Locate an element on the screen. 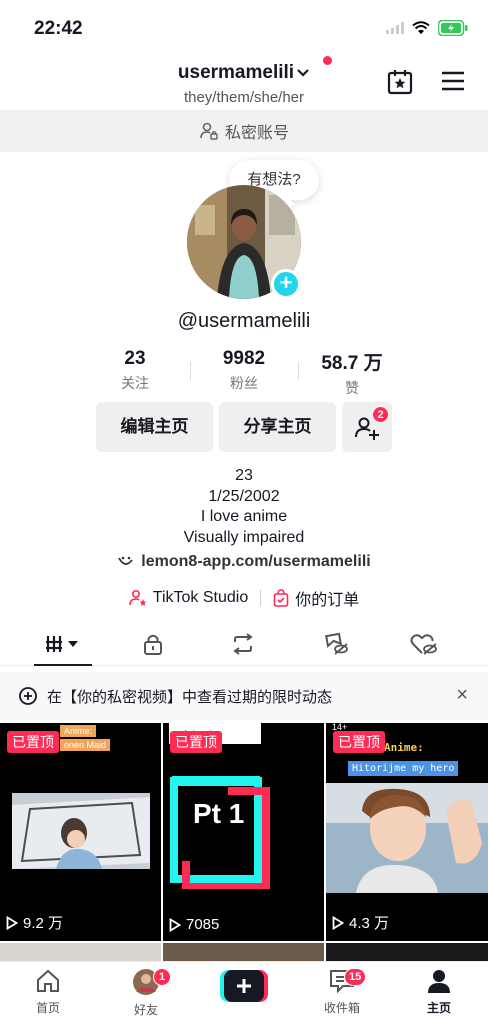  view-count: 7085 is located at coordinates (194, 924).